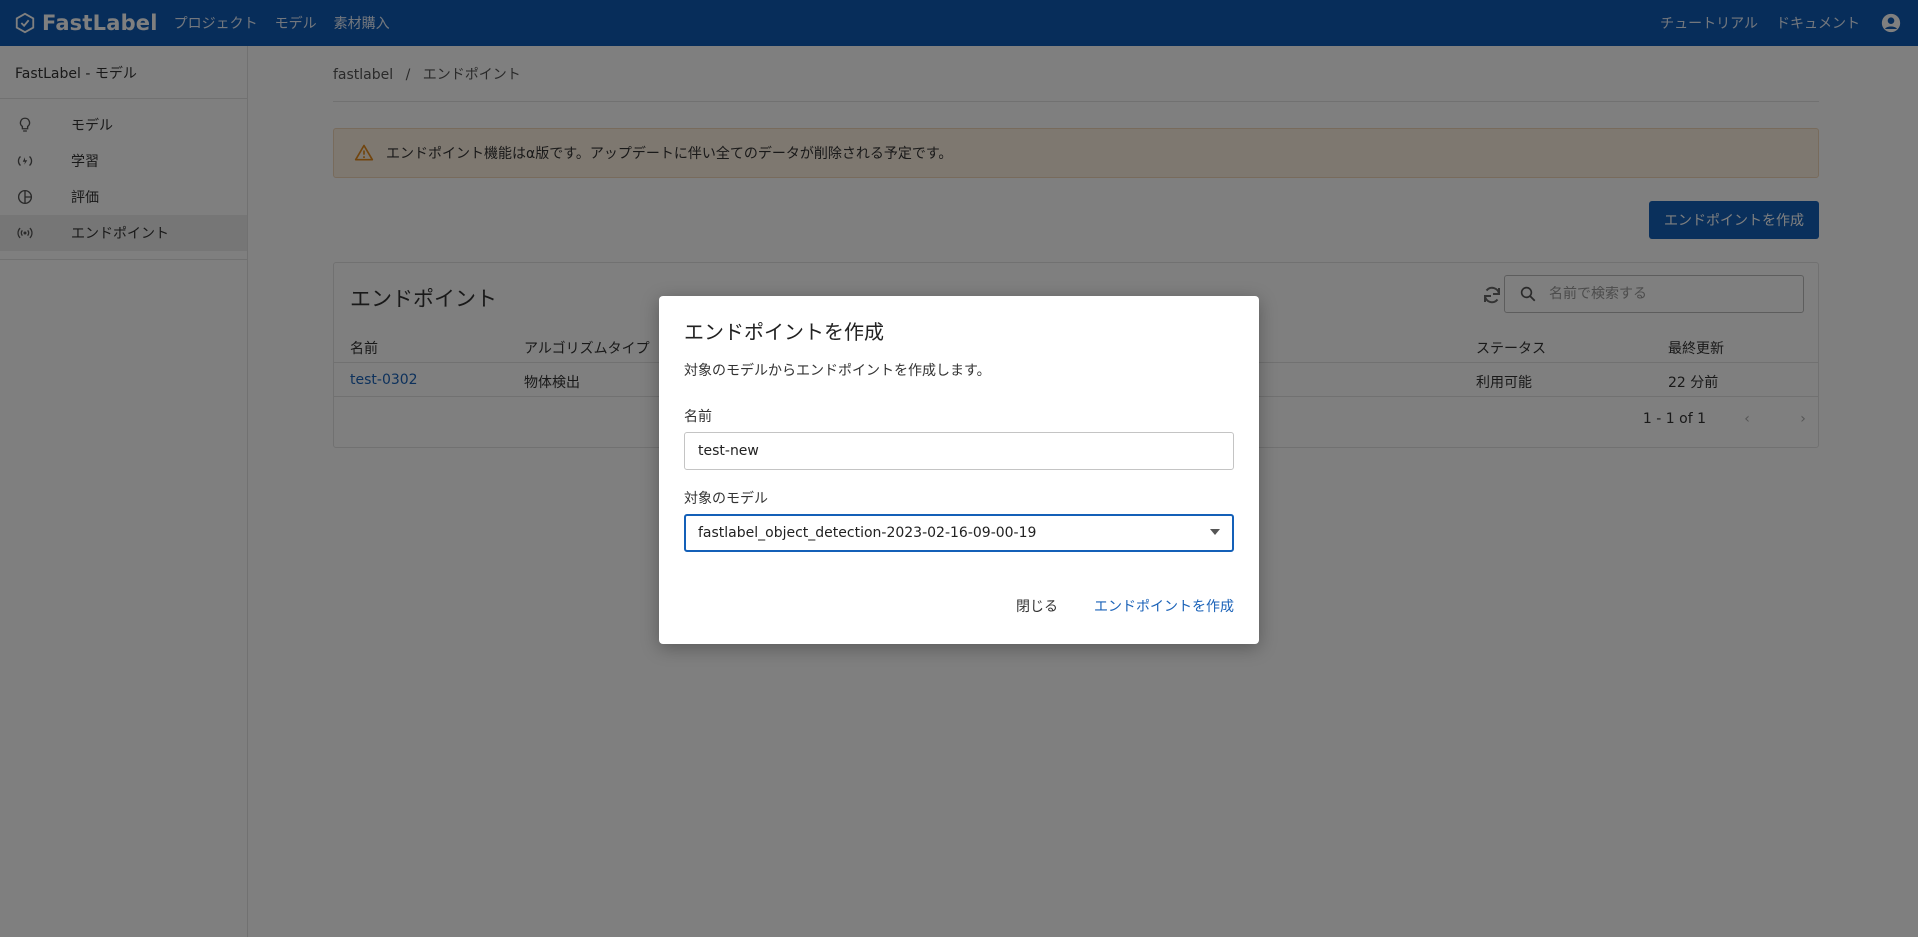 The image size is (1918, 937). I want to click on dropdown-caret-icon, so click(1215, 532).